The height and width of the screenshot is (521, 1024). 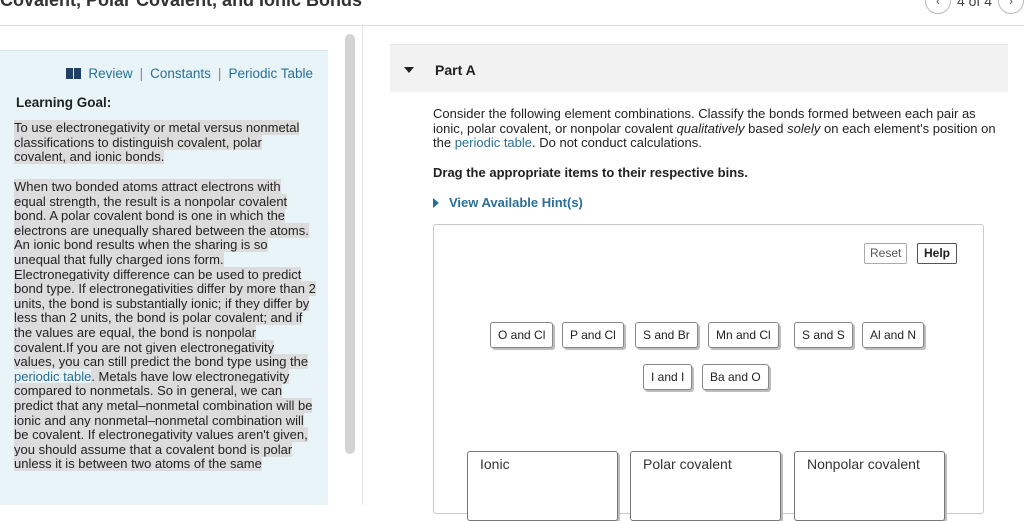 What do you see at coordinates (180, 73) in the screenshot?
I see `constants-link: Constants` at bounding box center [180, 73].